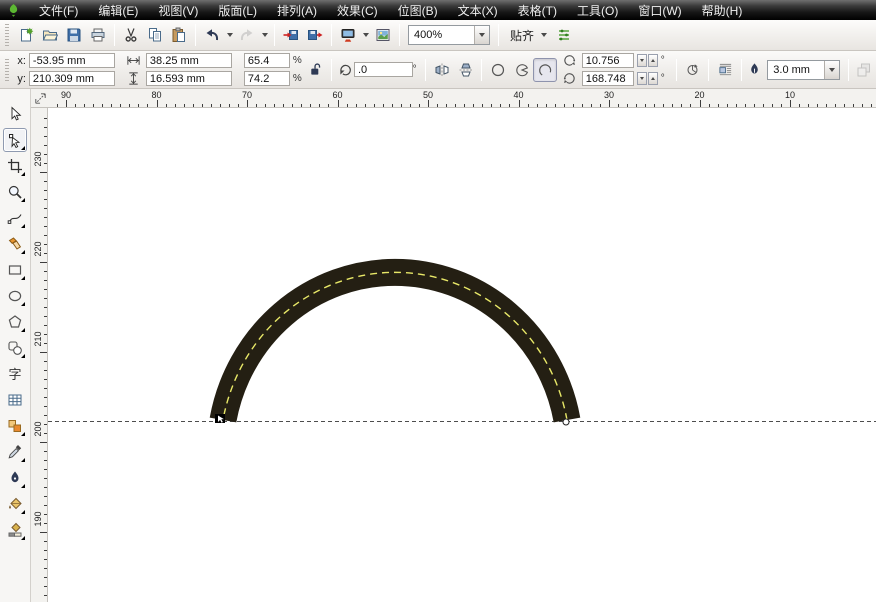 The image size is (876, 602). I want to click on horizontal-ruler: 90 80 70 60 50 40 30 20 10, so click(453, 98).